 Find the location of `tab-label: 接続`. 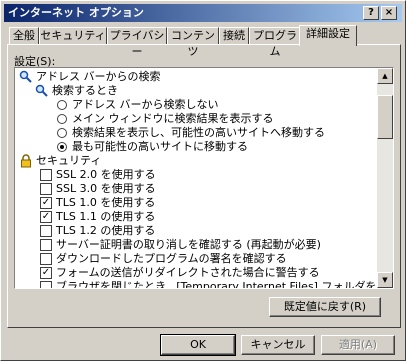

tab-label: 接続 is located at coordinates (234, 35).